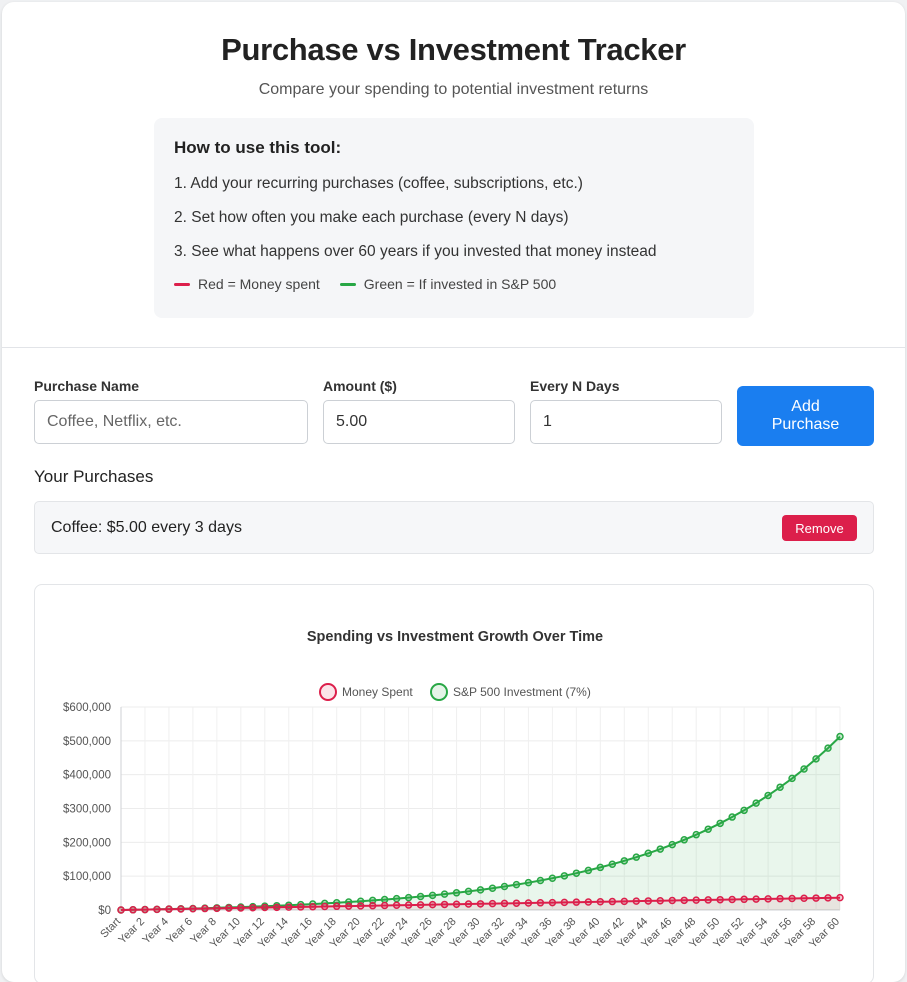  Describe the element at coordinates (131, 931) in the screenshot. I see `x-tick-label: Year 2` at that location.